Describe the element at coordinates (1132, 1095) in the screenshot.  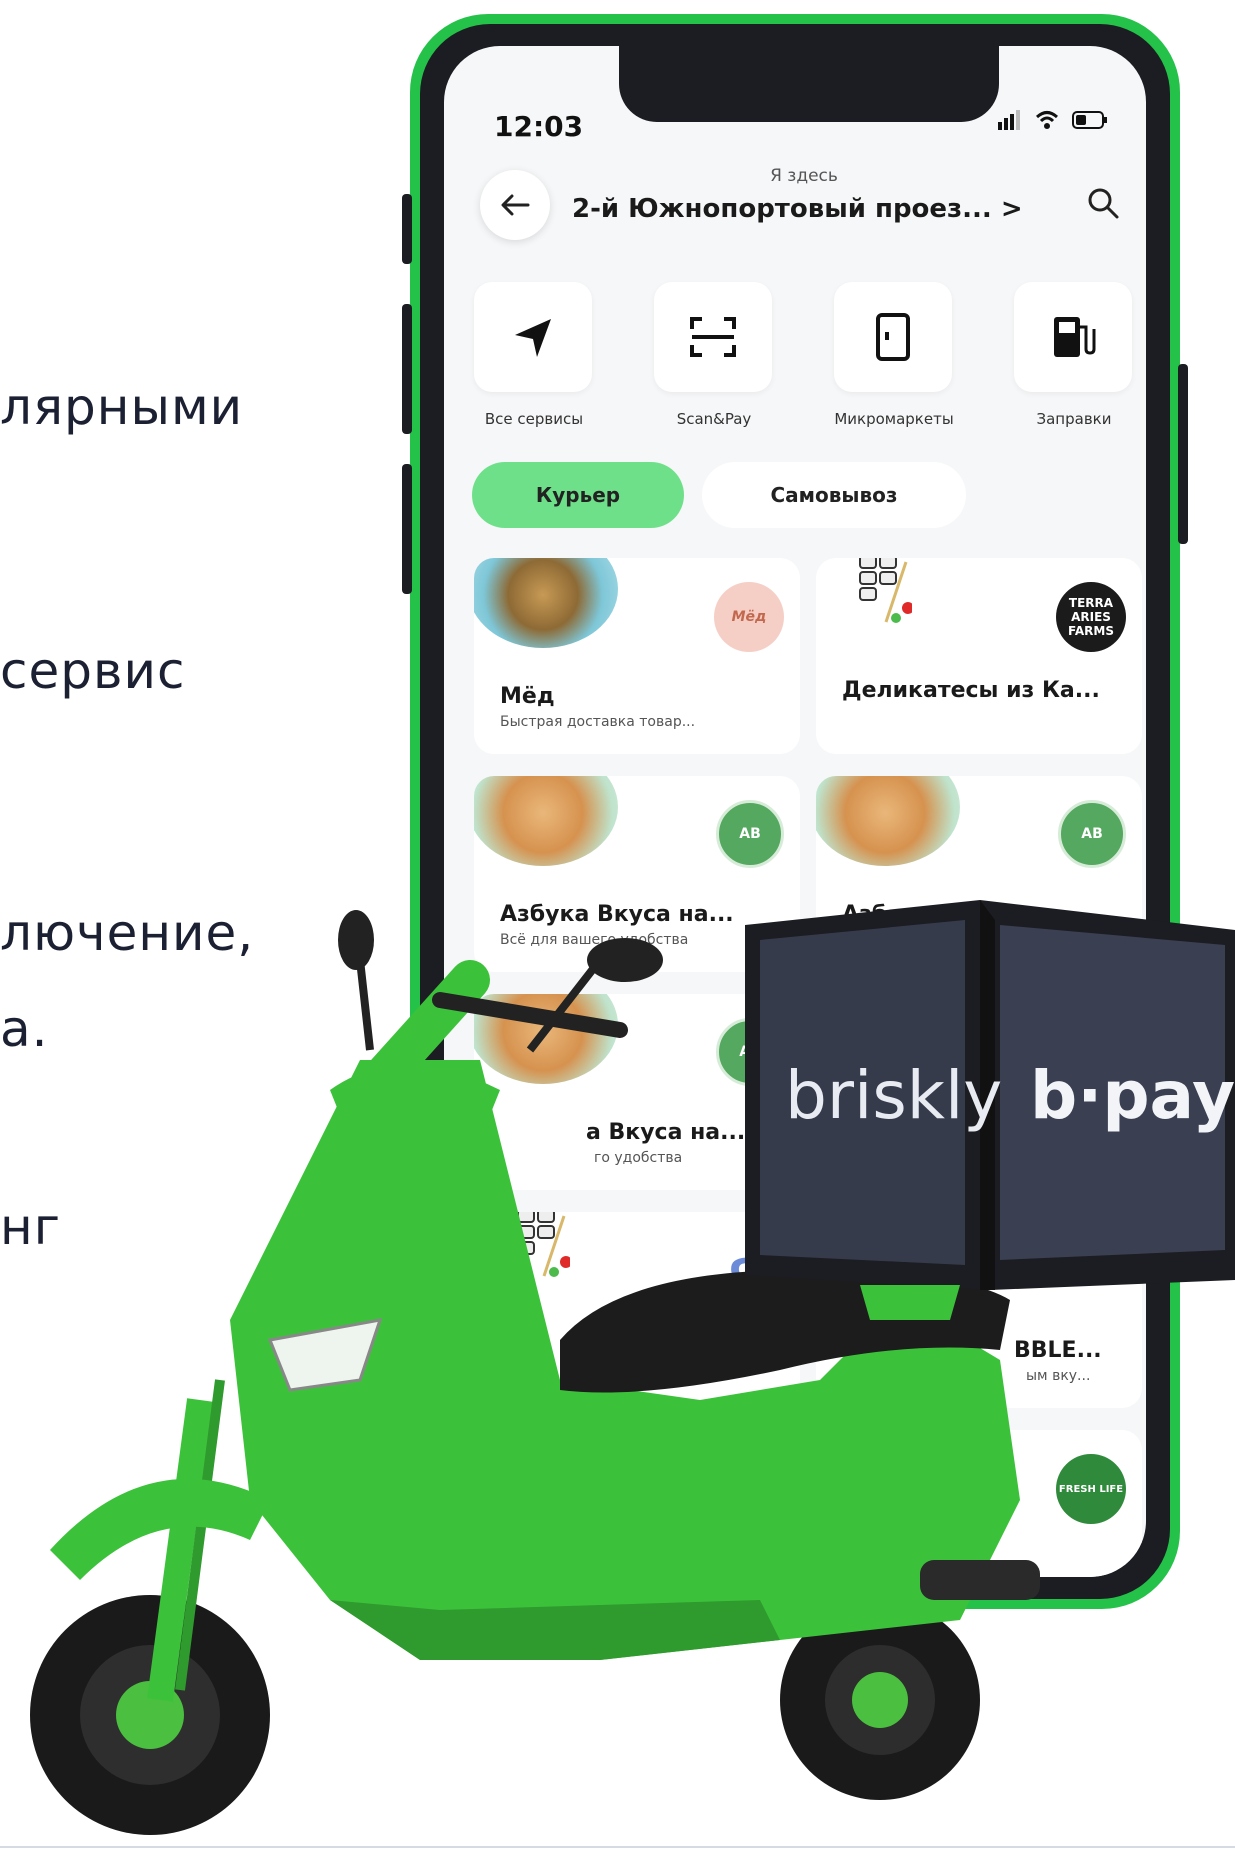
I see `box-brand-right: b·pay` at that location.